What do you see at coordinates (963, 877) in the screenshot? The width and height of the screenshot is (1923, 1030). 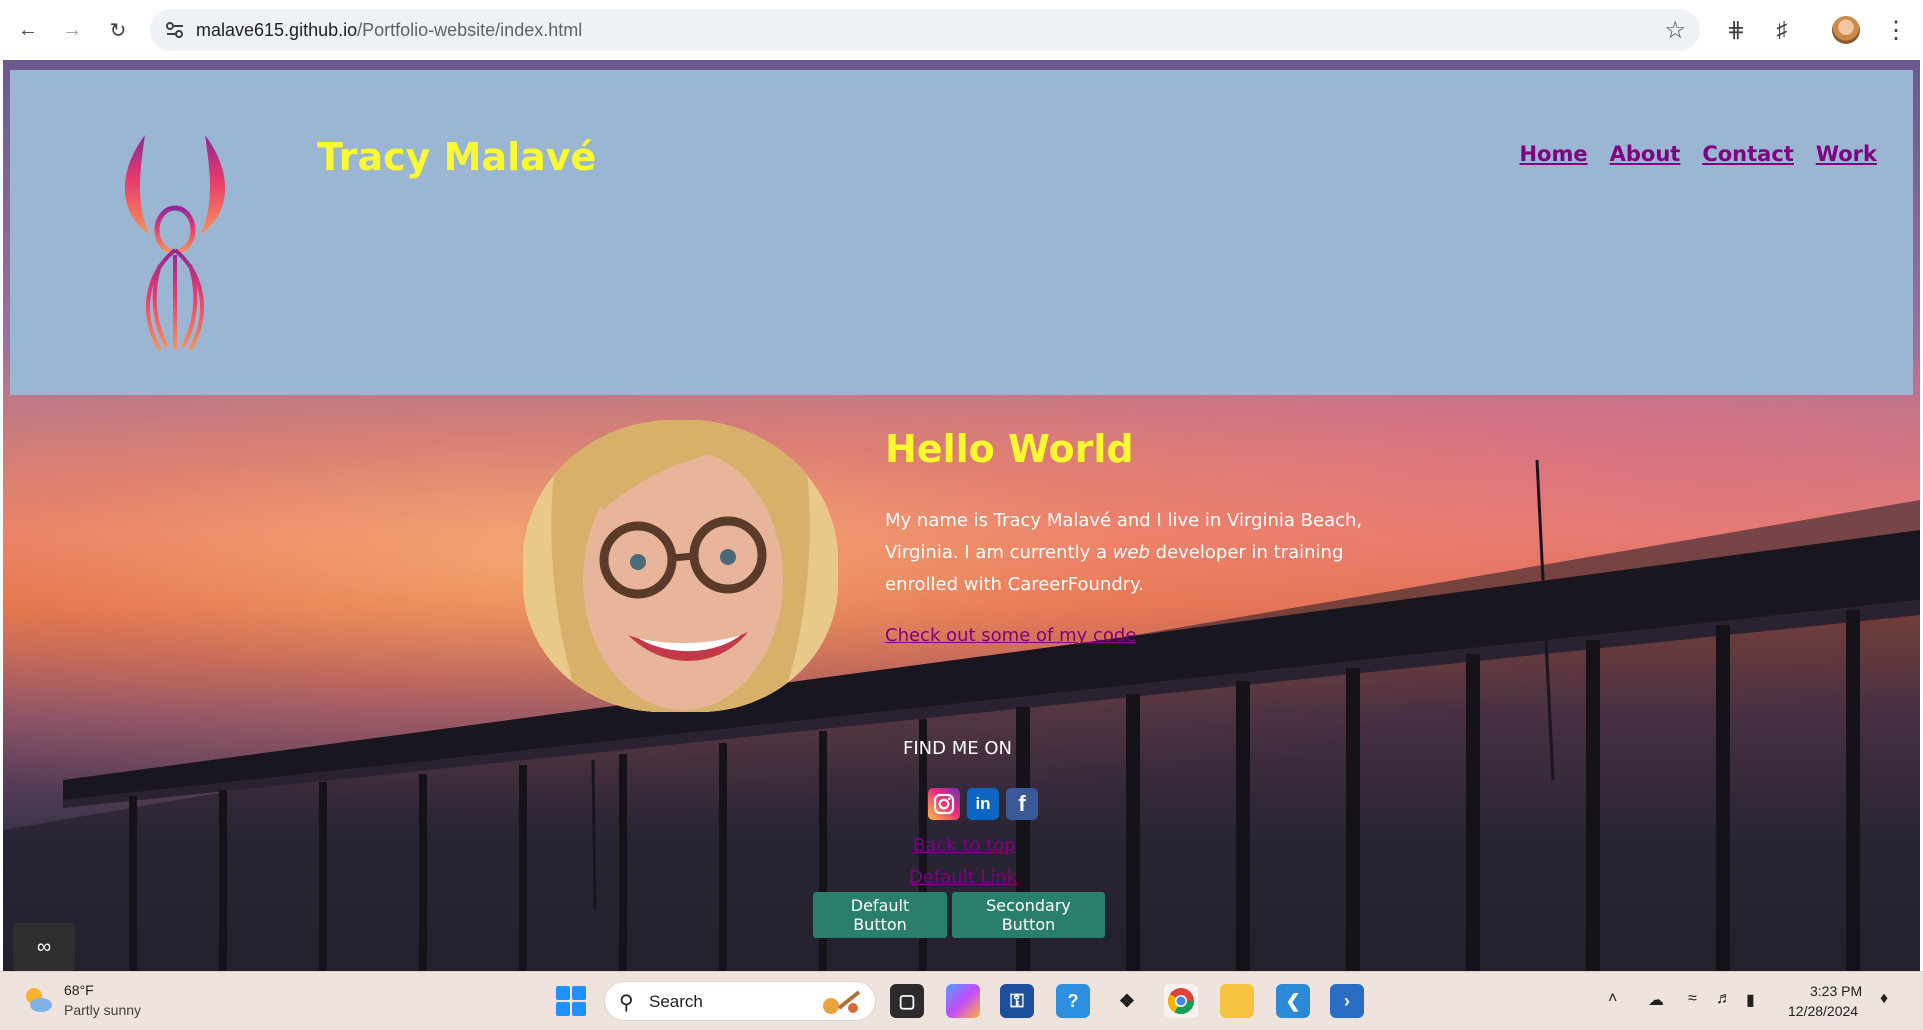 I see `default-link: Default Link` at bounding box center [963, 877].